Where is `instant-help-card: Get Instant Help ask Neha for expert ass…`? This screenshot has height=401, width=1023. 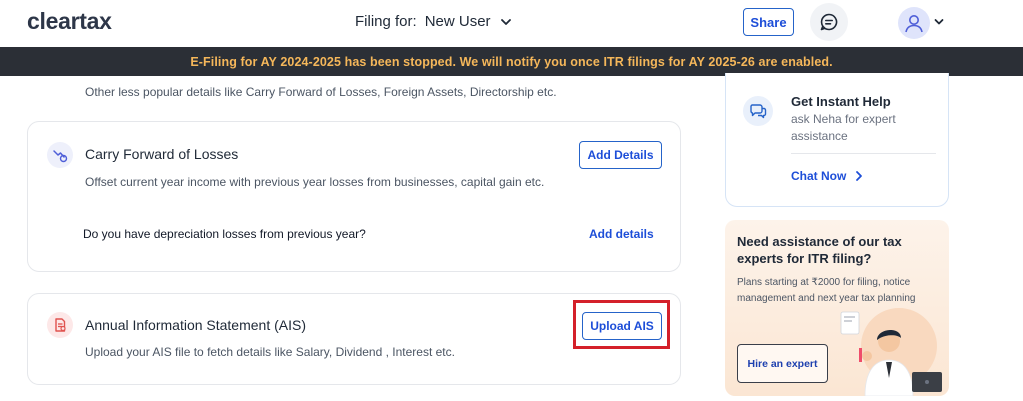
instant-help-card: Get Instant Help ask Neha for expert ass… is located at coordinates (837, 140).